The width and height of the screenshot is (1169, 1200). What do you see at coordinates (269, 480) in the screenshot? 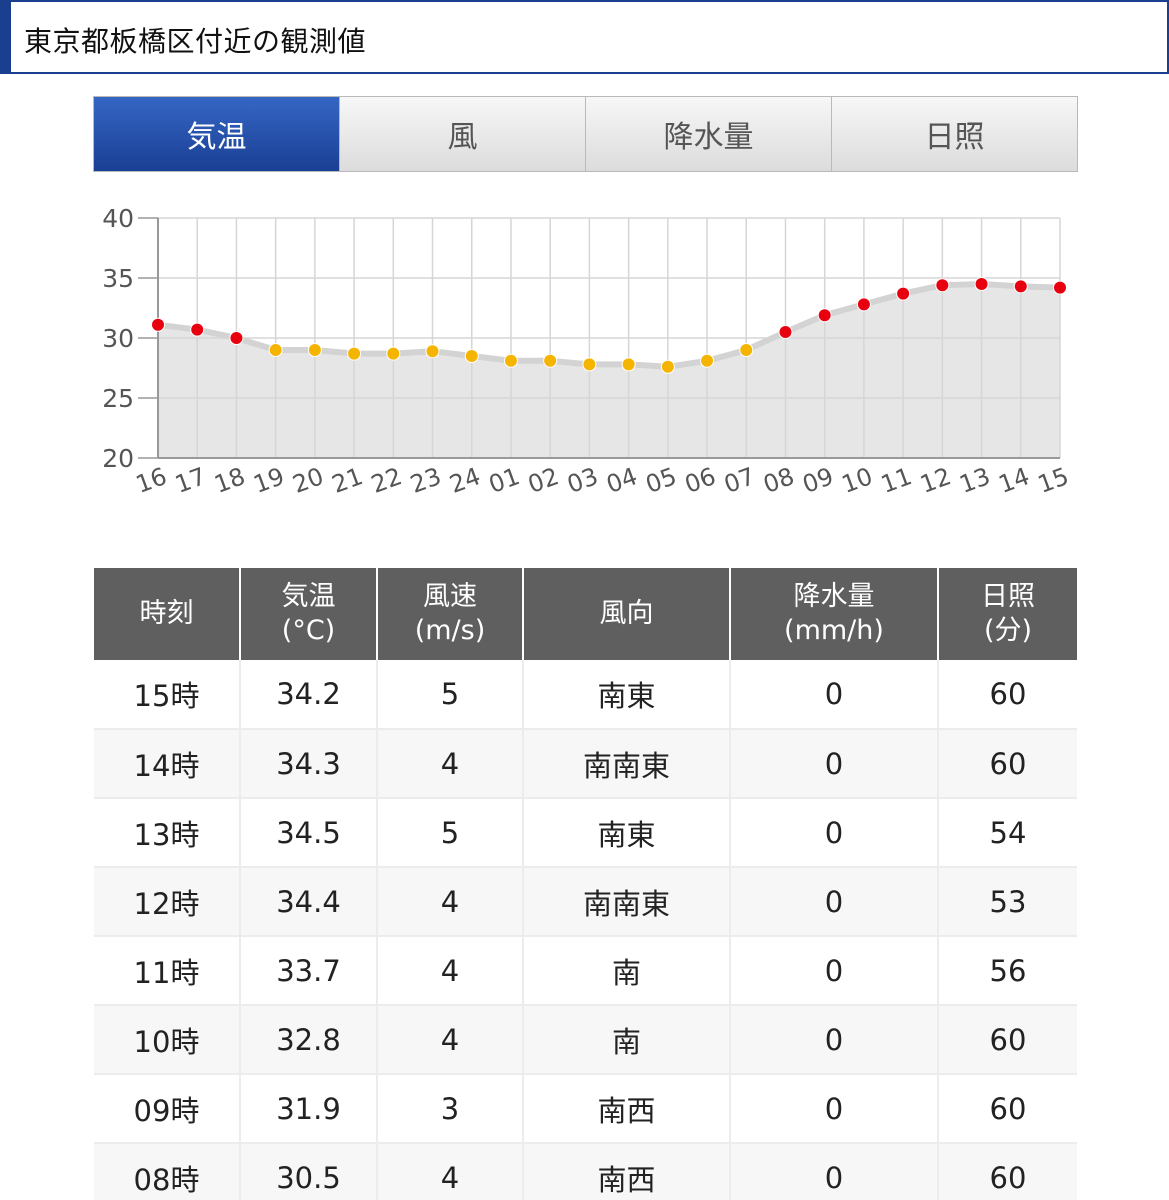
I see `x-tick-label: 19` at bounding box center [269, 480].